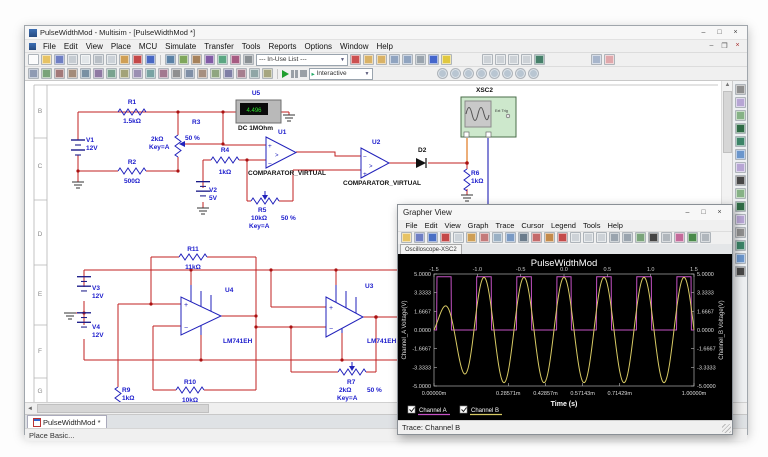 The width and height of the screenshot is (768, 457). What do you see at coordinates (248, 59) in the screenshot?
I see `hierarchy-icon` at bounding box center [248, 59].